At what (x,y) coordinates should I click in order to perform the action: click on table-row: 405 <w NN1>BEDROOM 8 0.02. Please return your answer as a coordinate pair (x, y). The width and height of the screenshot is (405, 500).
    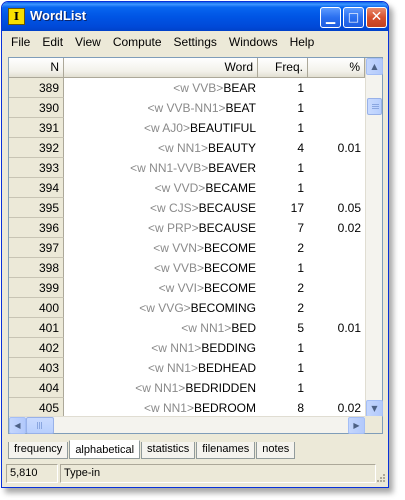
    Looking at the image, I should click on (187, 408).